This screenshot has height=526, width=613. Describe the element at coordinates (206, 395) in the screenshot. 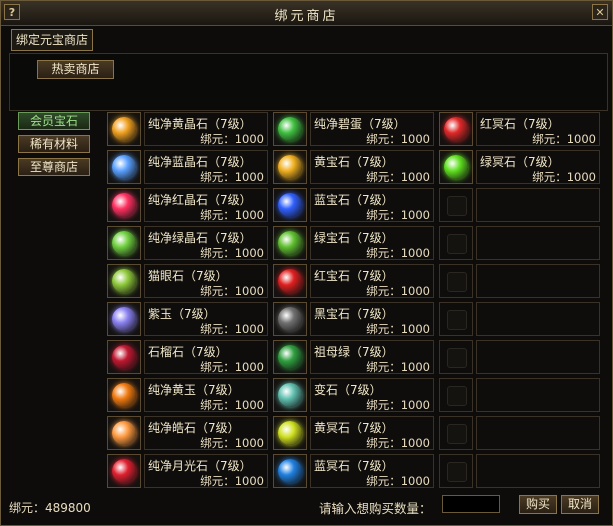

I see `item-entry: 纯净黄玉（7级） 绑元：1000` at that location.